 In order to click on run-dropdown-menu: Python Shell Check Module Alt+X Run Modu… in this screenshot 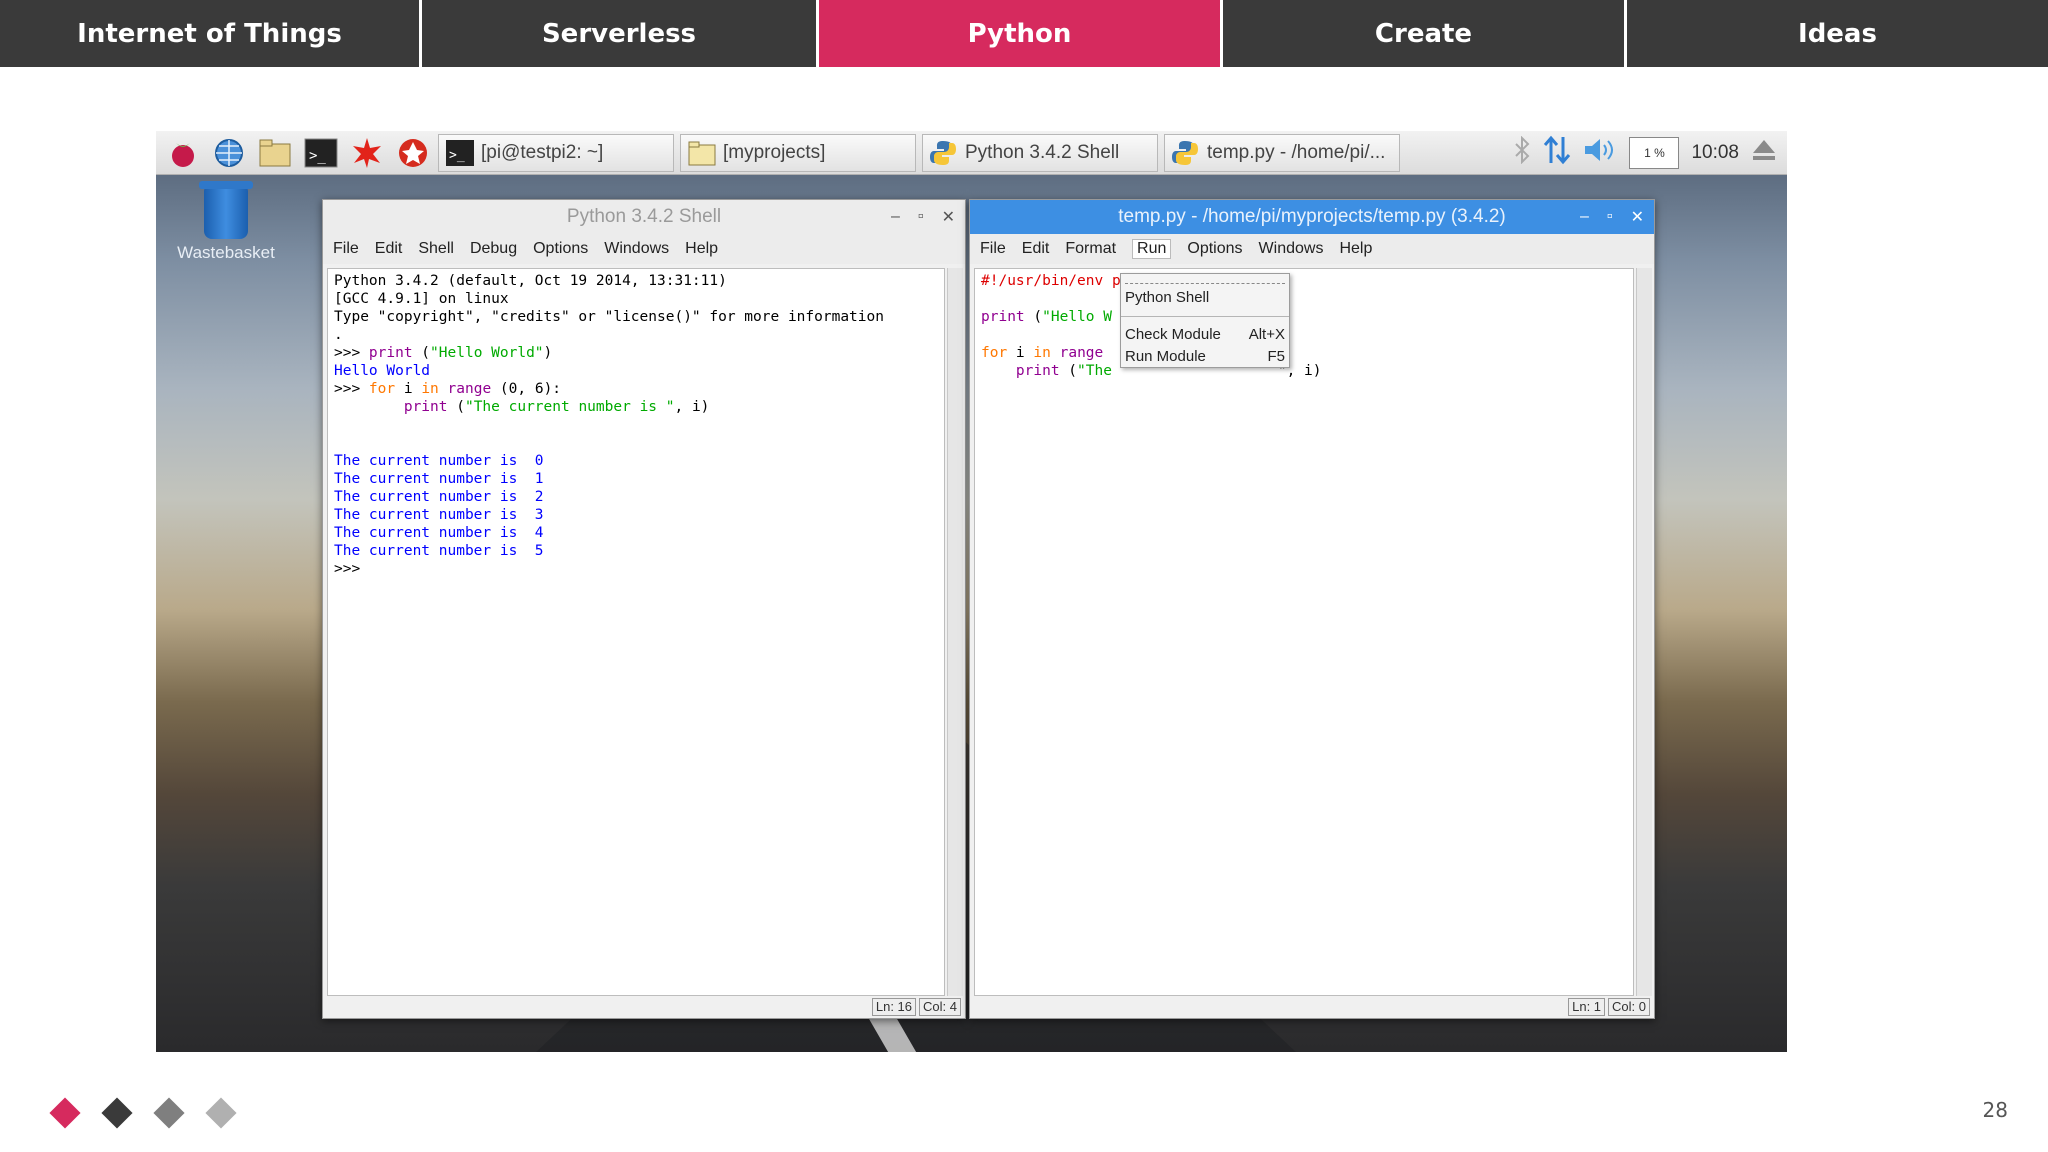, I will do `click(1205, 320)`.